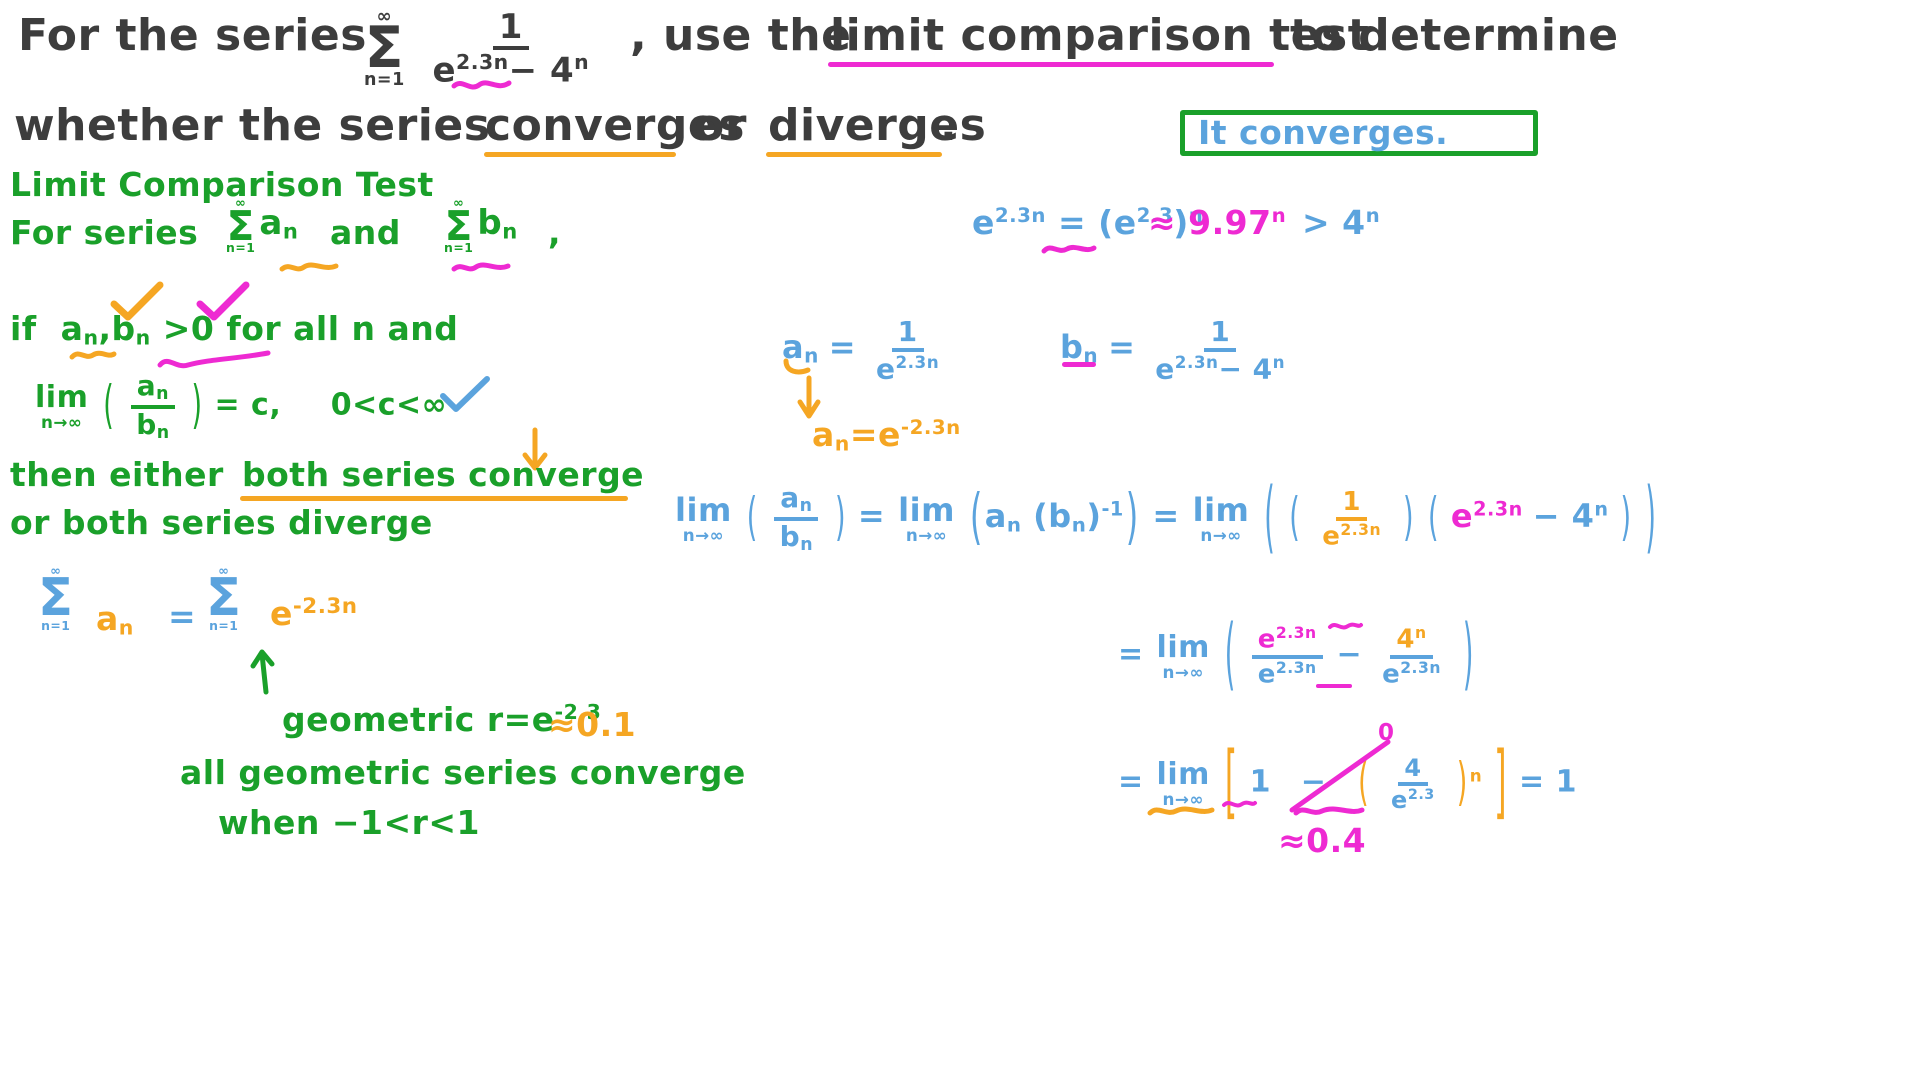 The width and height of the screenshot is (1920, 1080). I want to click on theory-term-b: bn, so click(497, 223).